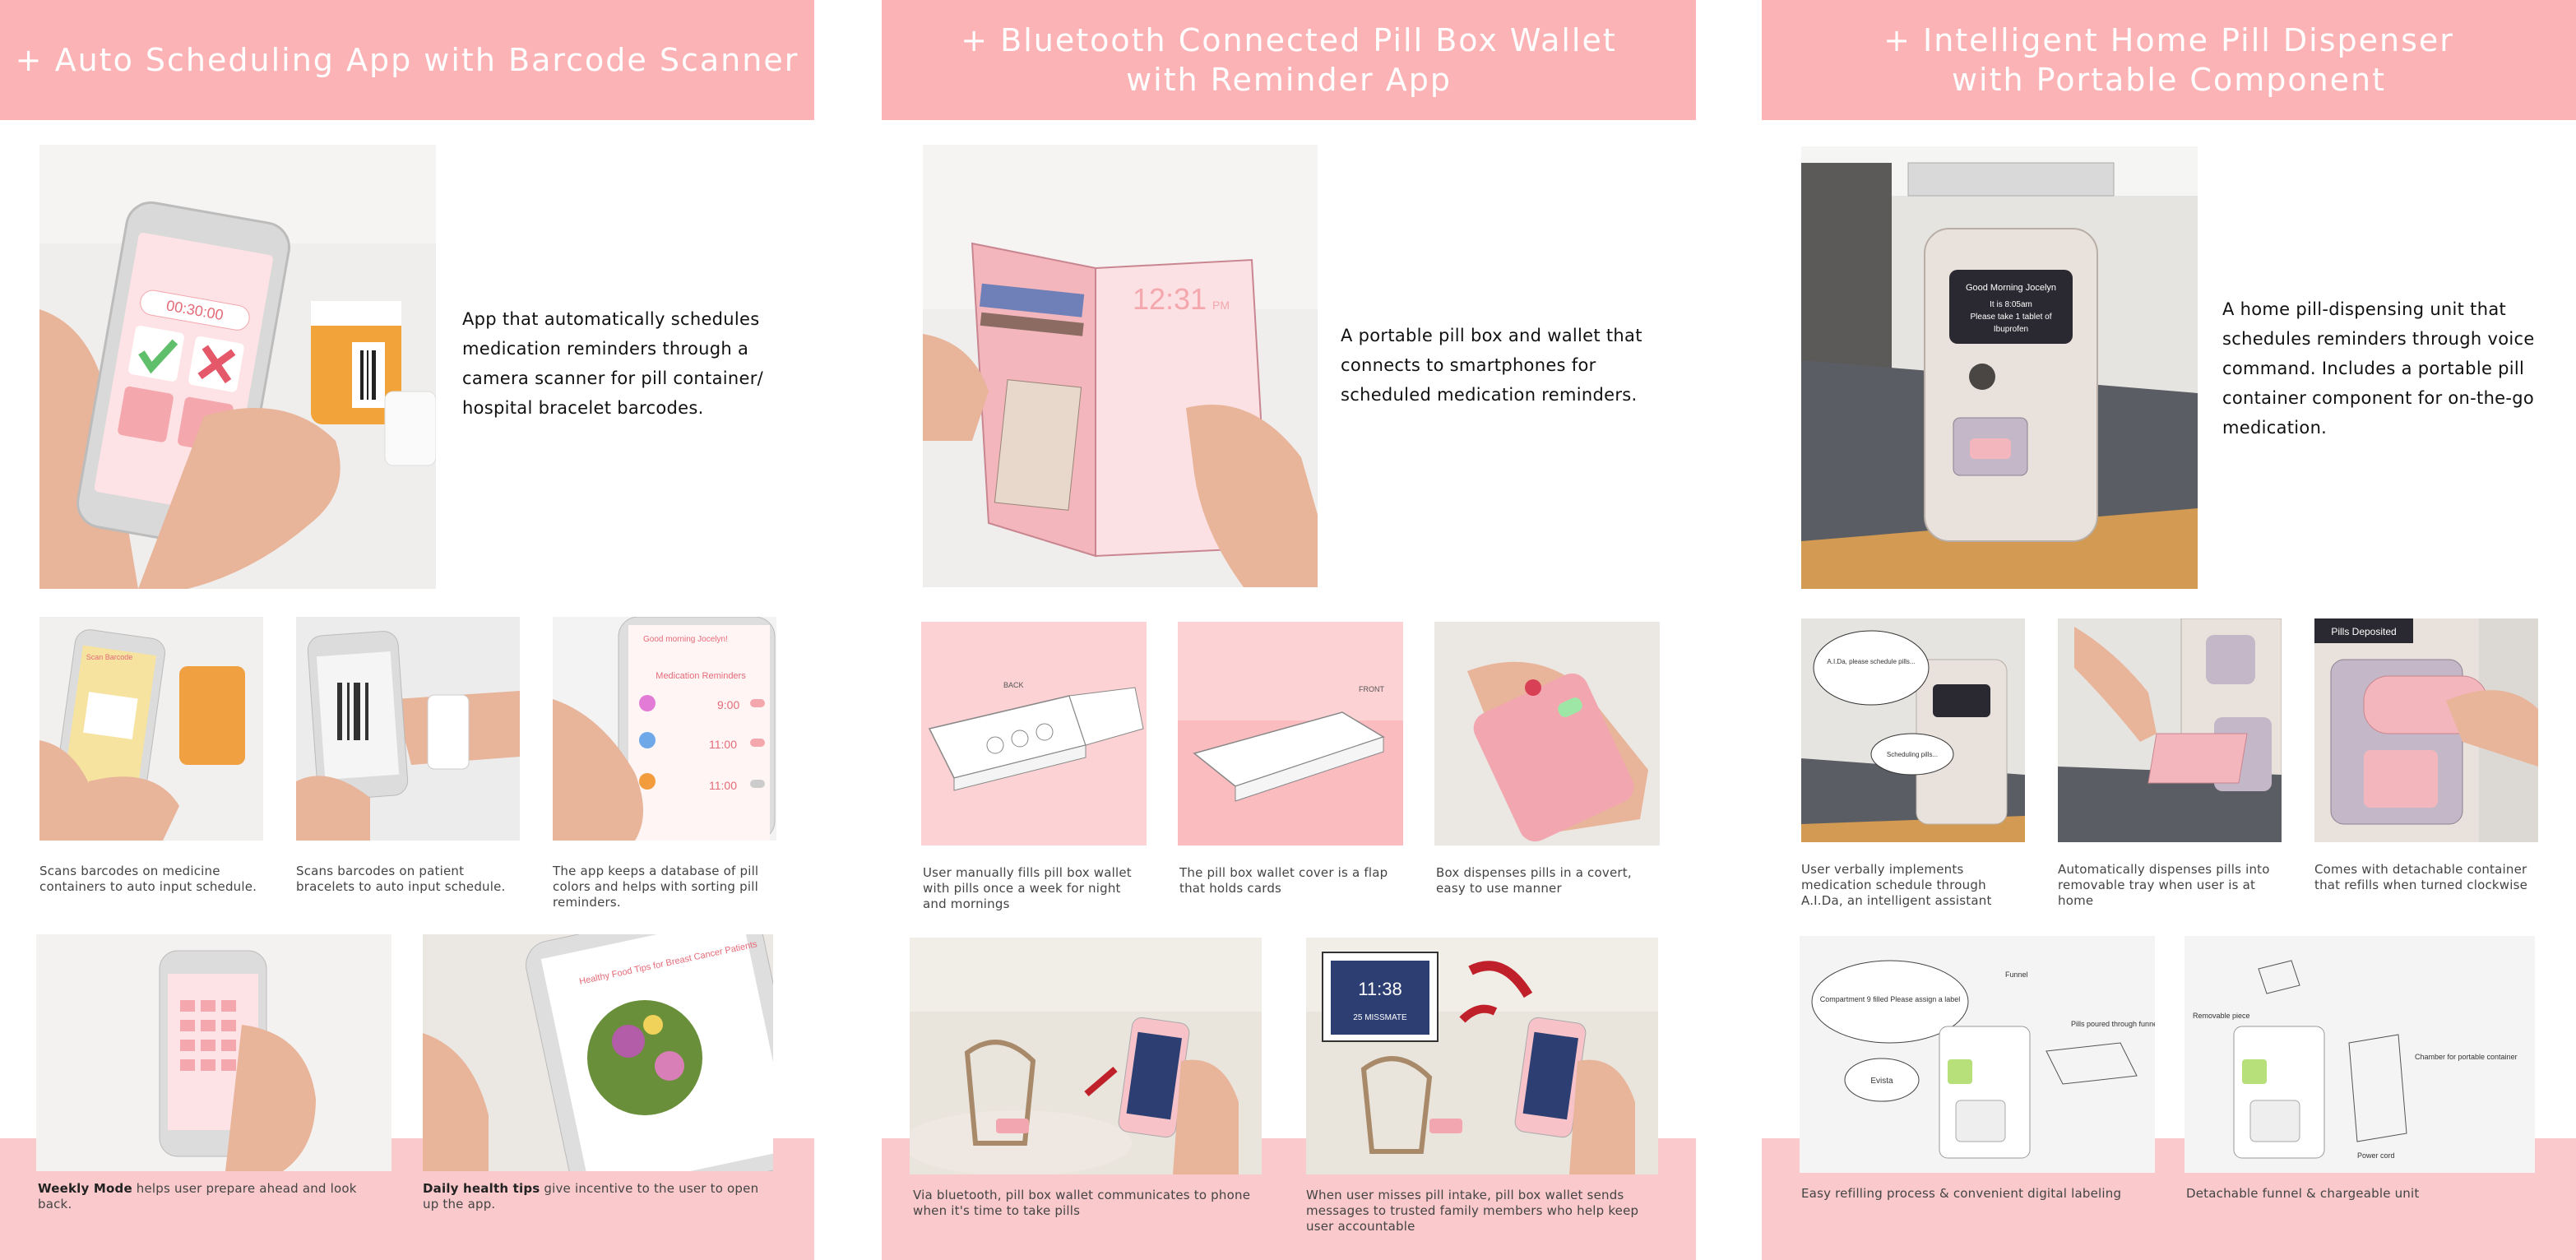  Describe the element at coordinates (1547, 733) in the screenshot. I see `image-wallet-dispense` at that location.